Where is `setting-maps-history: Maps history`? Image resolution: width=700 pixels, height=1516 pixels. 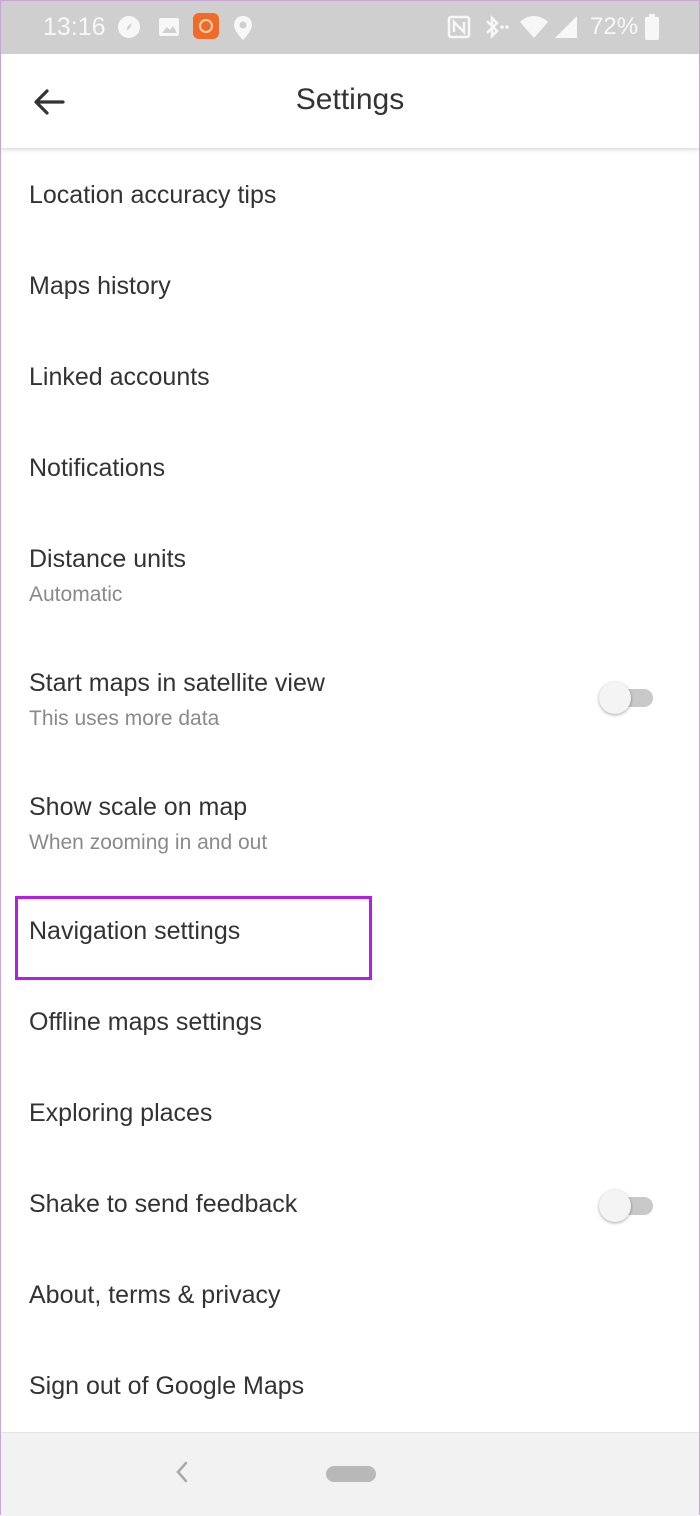 setting-maps-history: Maps history is located at coordinates (350, 288).